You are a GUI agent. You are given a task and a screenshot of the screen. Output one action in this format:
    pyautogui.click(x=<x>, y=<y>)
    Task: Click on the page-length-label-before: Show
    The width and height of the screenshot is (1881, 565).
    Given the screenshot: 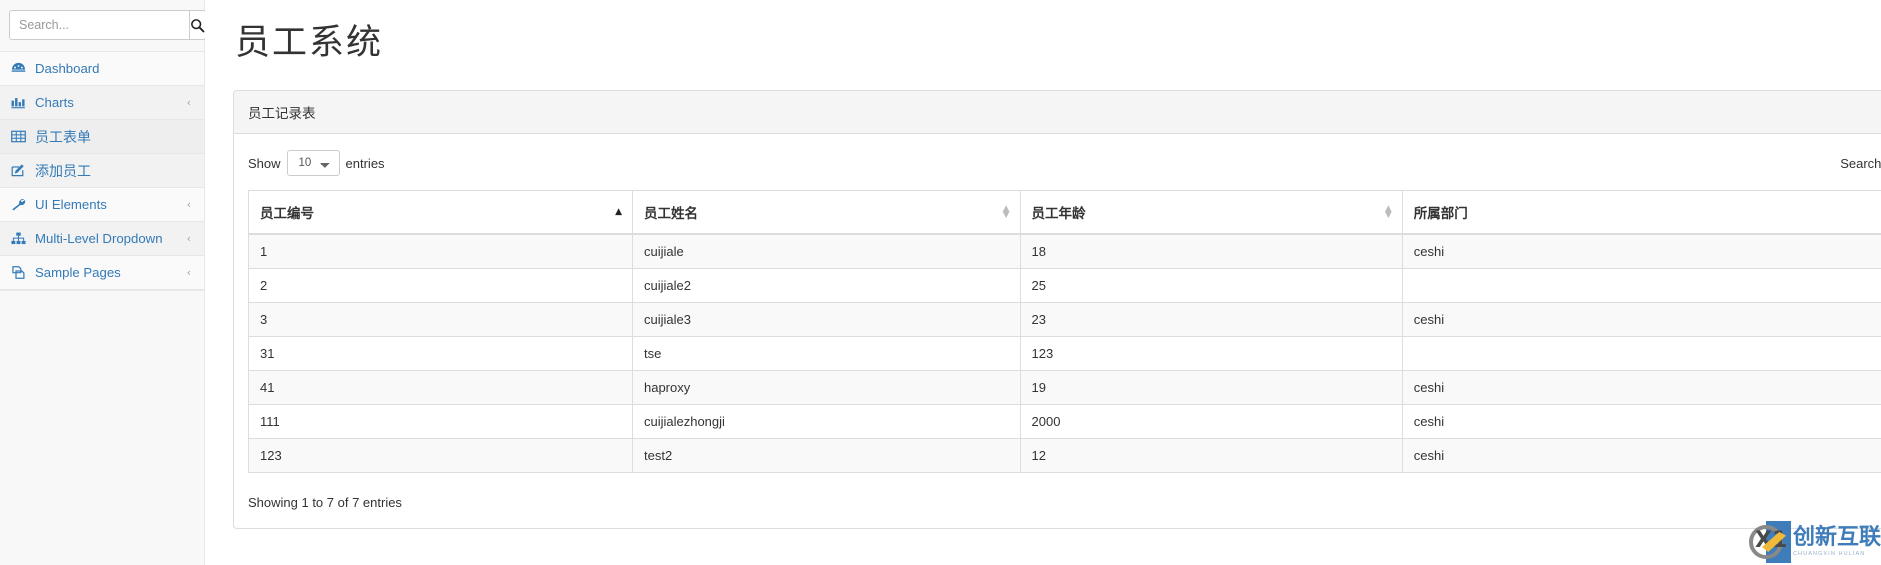 What is the action you would take?
    pyautogui.click(x=264, y=163)
    